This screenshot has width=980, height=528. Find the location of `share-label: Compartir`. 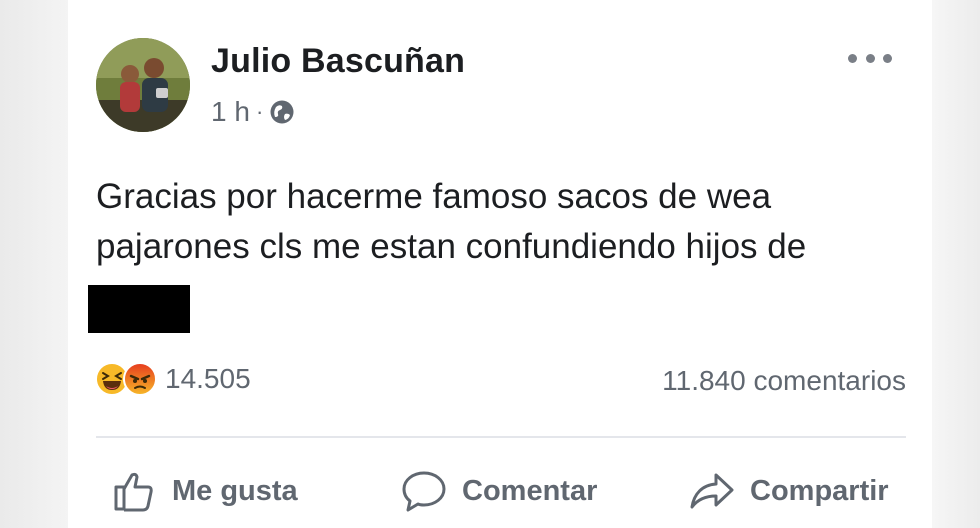

share-label: Compartir is located at coordinates (819, 490).